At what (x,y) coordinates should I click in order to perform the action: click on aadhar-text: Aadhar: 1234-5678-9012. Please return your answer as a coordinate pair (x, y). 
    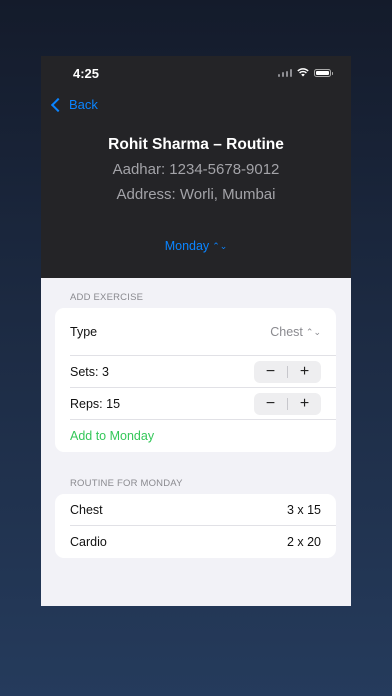
    Looking at the image, I should click on (196, 169).